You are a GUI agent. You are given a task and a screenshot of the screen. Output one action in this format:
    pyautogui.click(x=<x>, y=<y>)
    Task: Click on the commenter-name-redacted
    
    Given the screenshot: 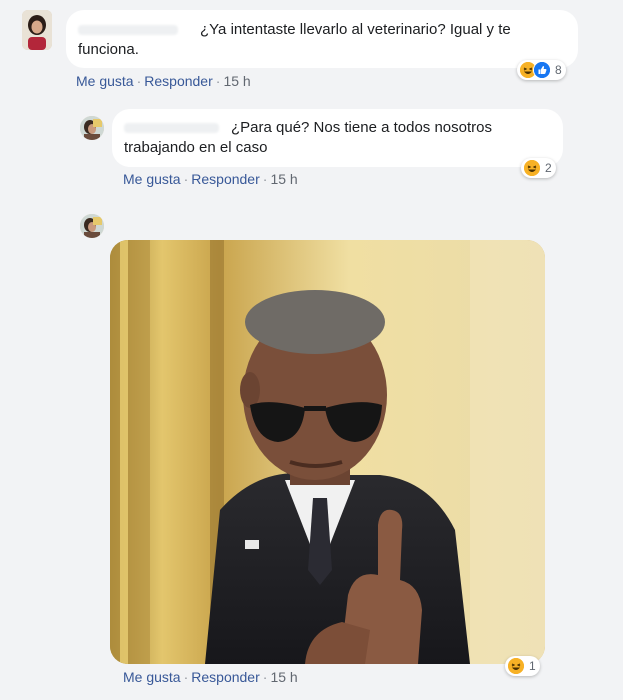 What is the action you would take?
    pyautogui.click(x=128, y=30)
    